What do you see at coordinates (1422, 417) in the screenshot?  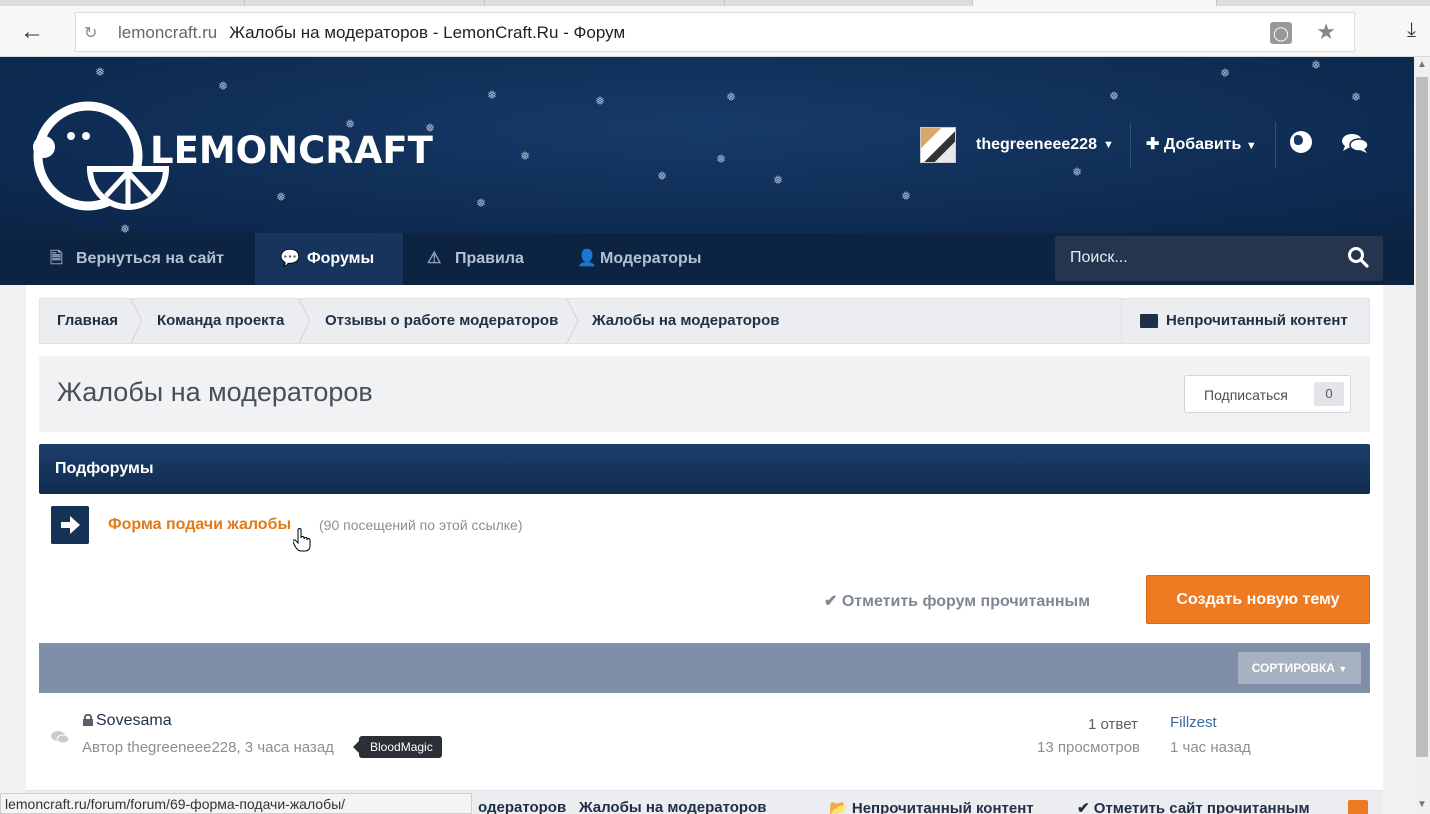 I see `scrollbar-thumb` at bounding box center [1422, 417].